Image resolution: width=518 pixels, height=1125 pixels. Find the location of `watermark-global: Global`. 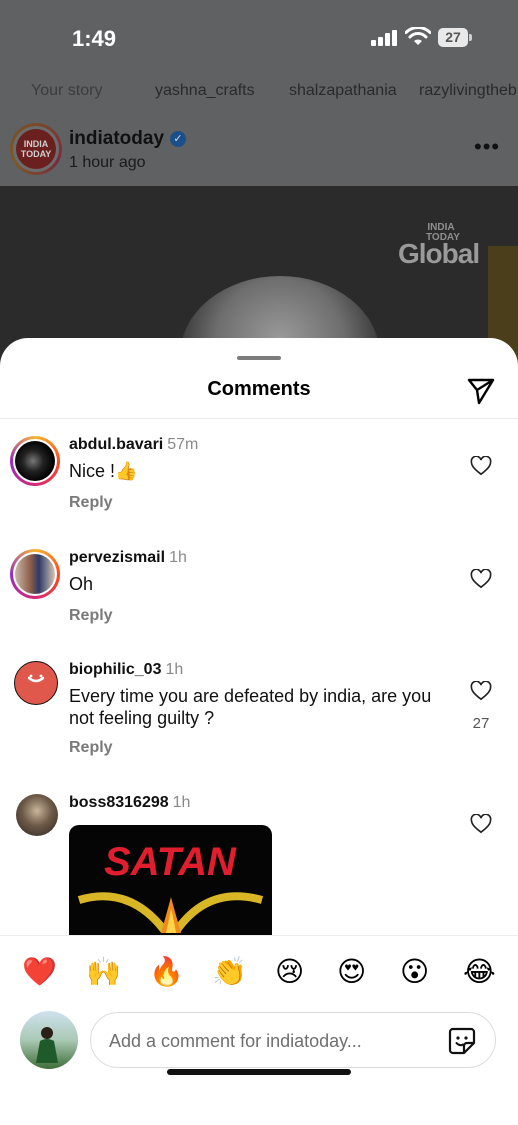

watermark-global: Global is located at coordinates (439, 253).